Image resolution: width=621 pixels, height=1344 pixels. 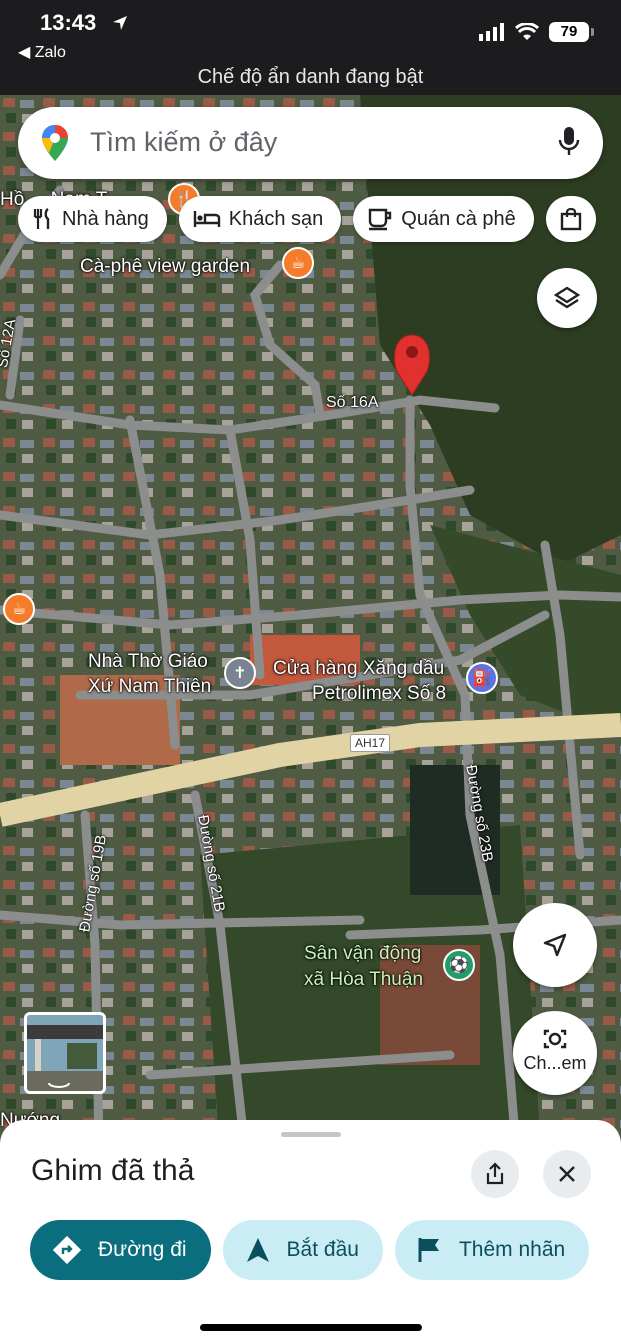 I want to click on map-label-cafe: Cà-phê view garden, so click(x=165, y=267).